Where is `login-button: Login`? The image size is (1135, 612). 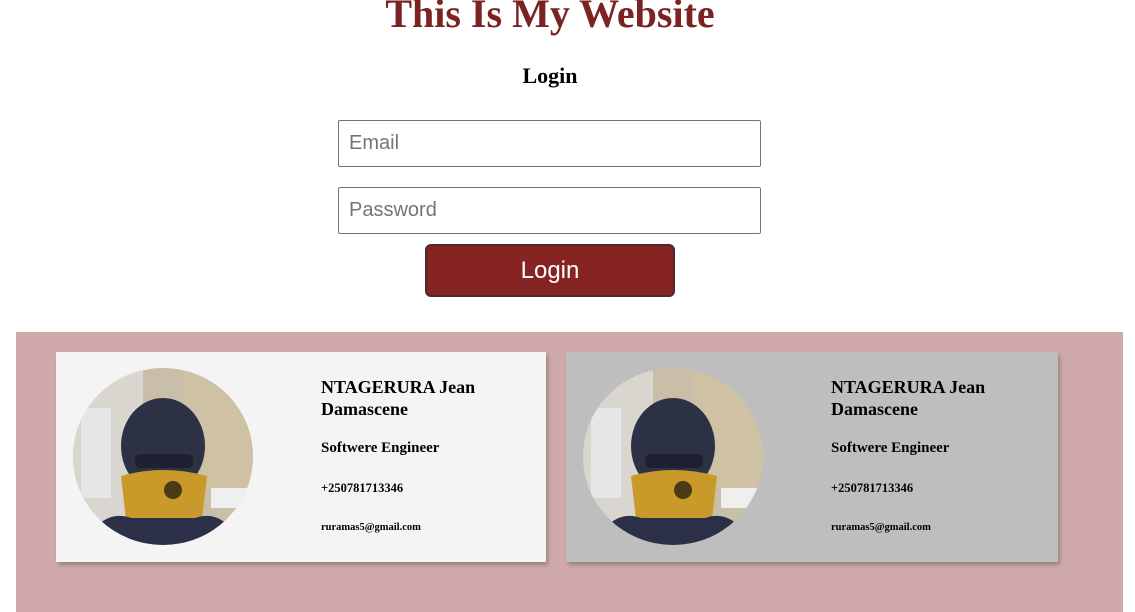
login-button: Login is located at coordinates (550, 270).